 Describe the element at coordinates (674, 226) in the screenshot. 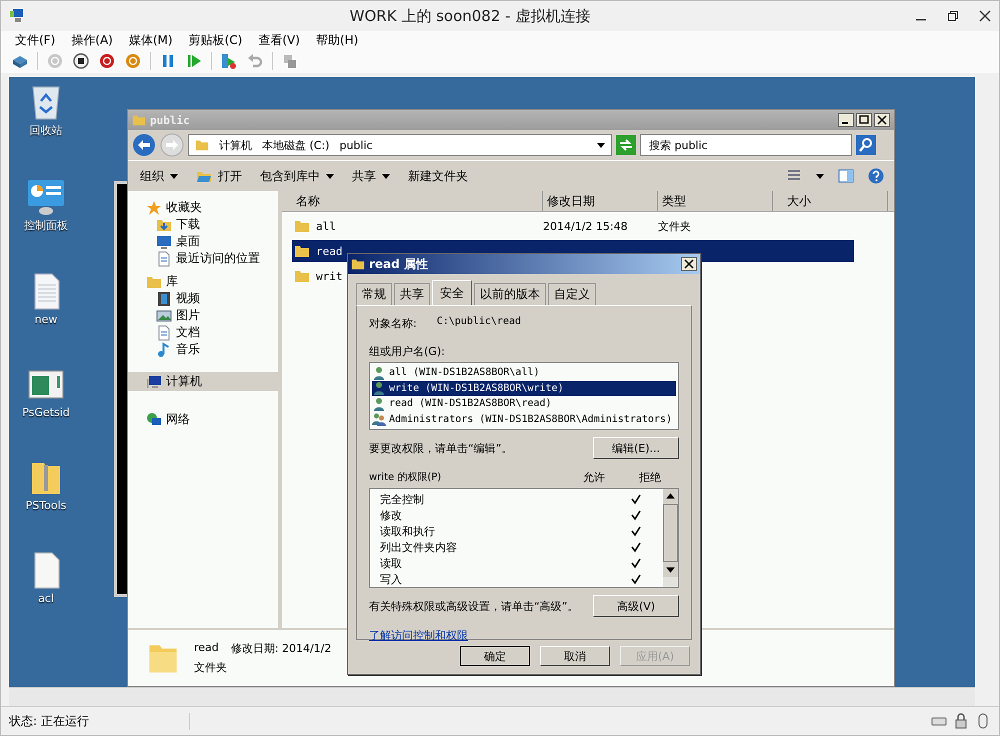

I see `file-type: 文件夹` at that location.